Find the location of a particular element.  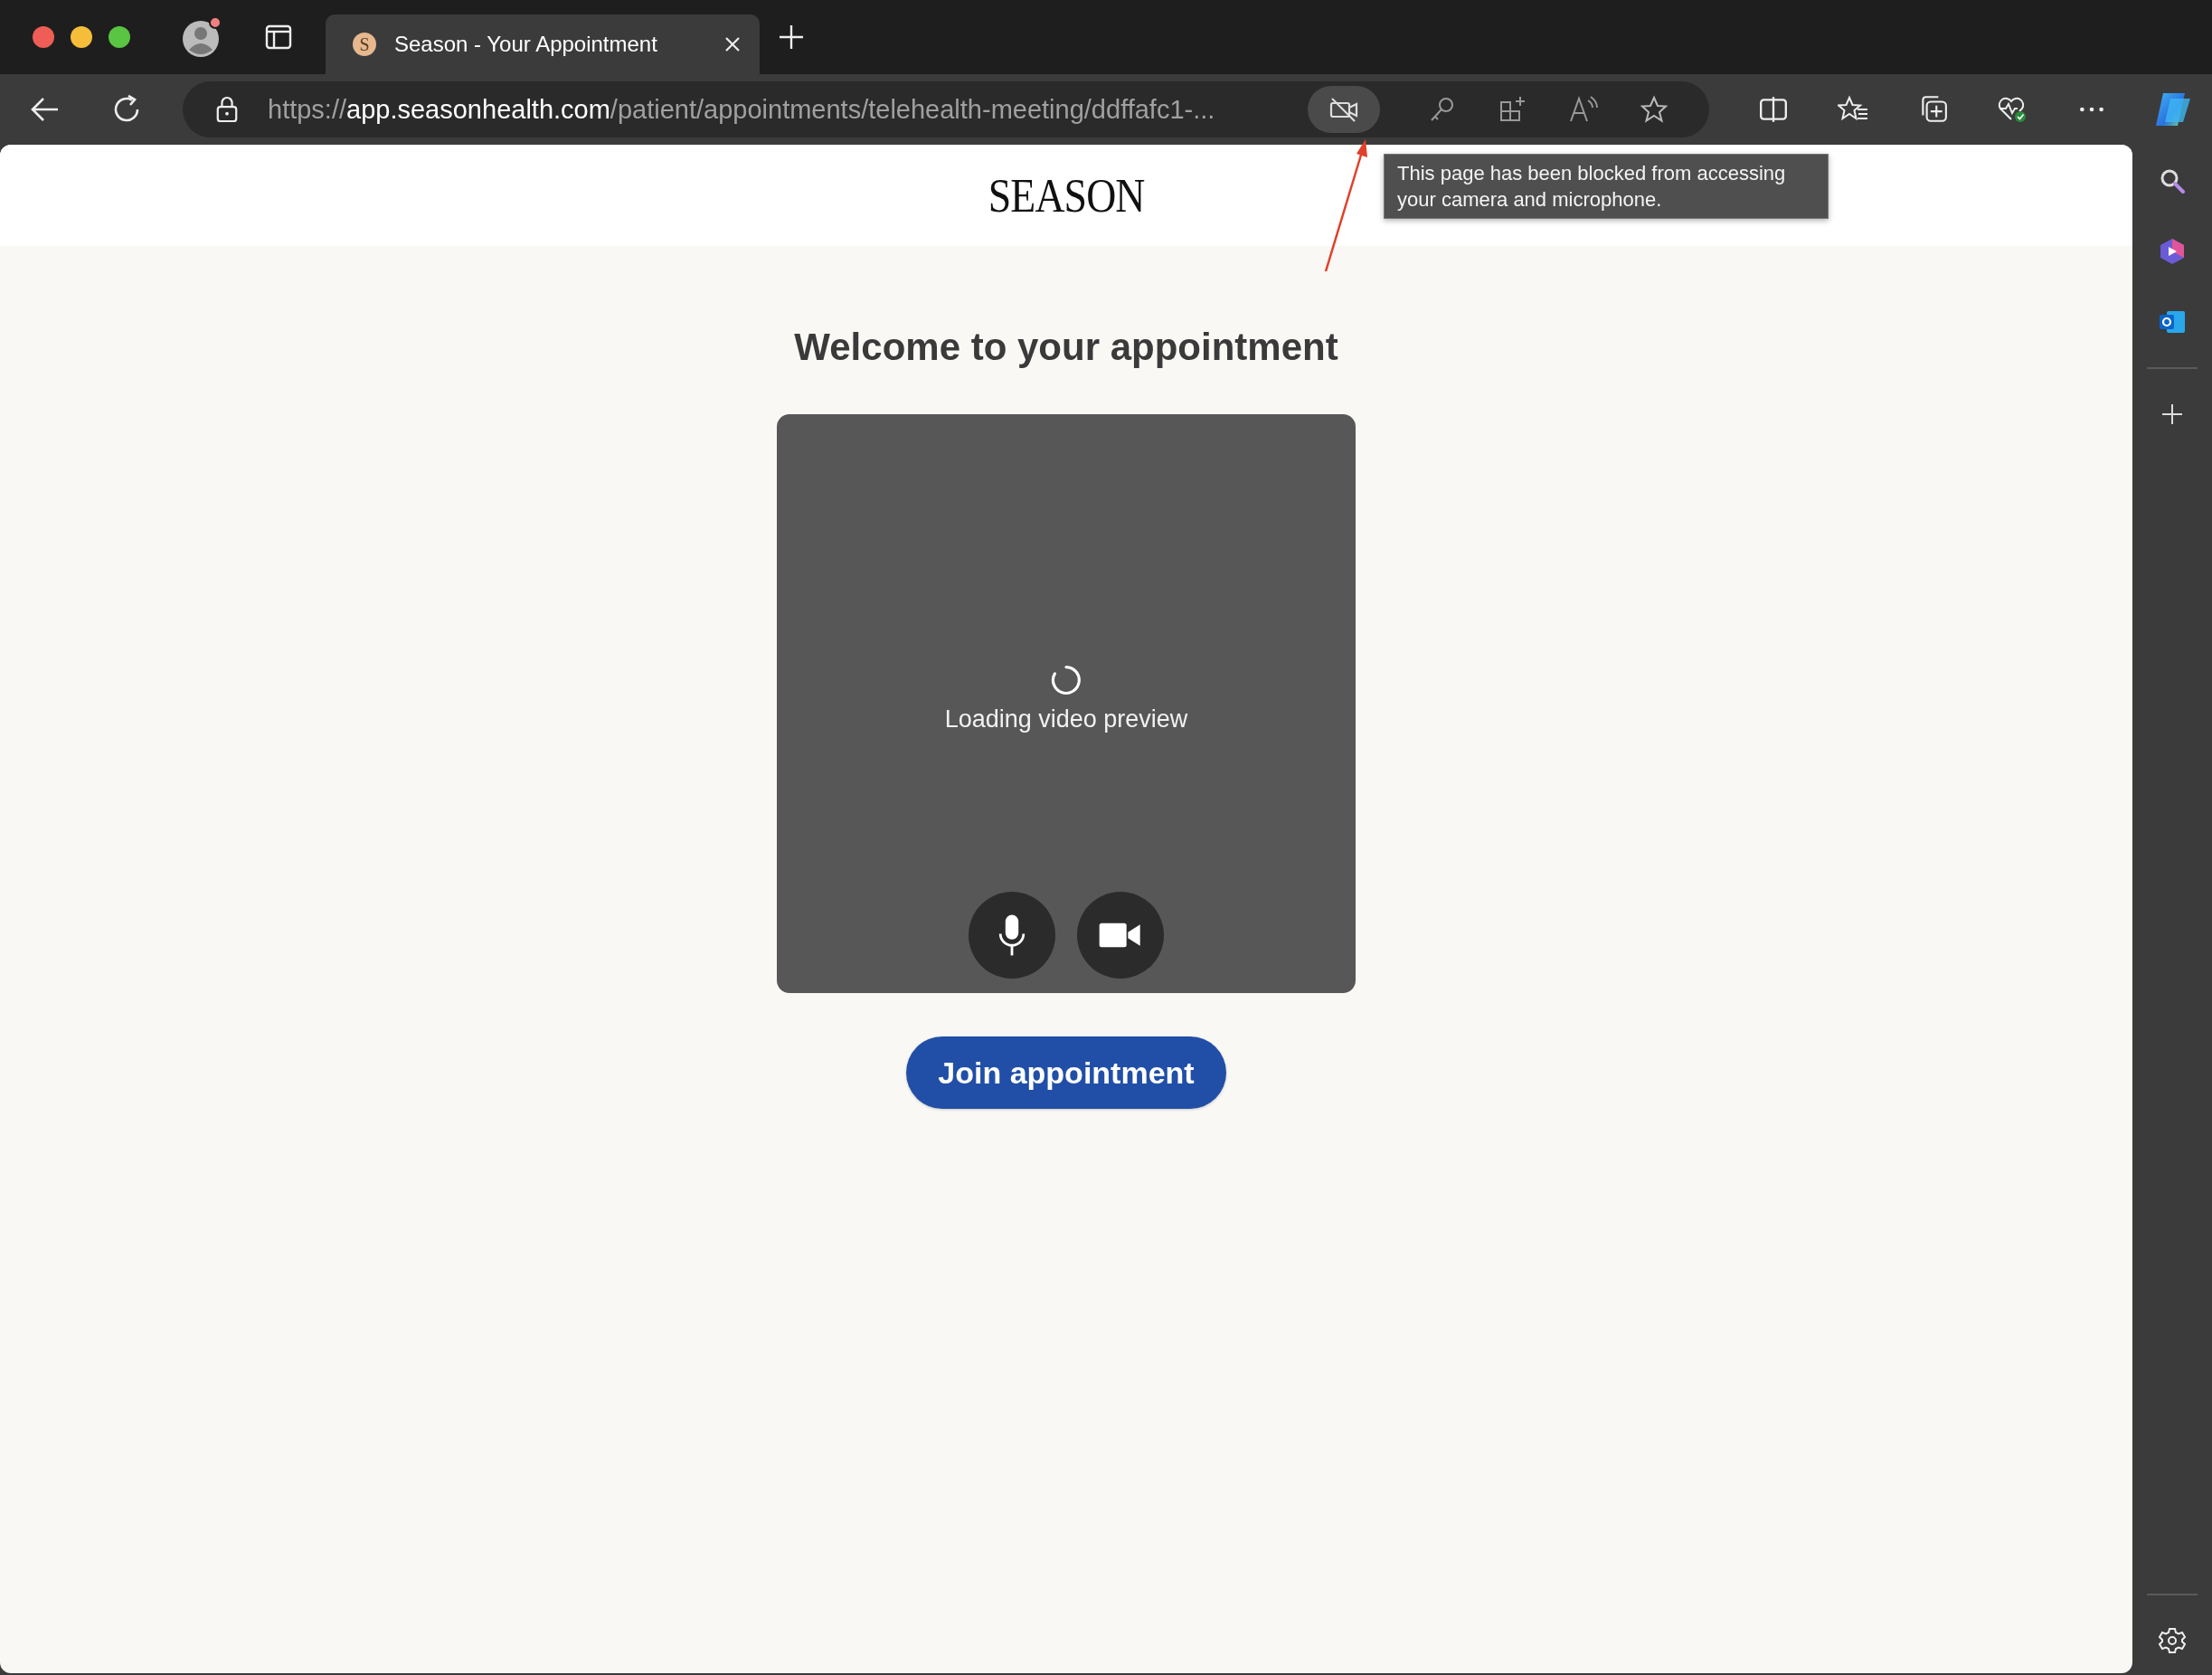

close-icon is located at coordinates (732, 44).